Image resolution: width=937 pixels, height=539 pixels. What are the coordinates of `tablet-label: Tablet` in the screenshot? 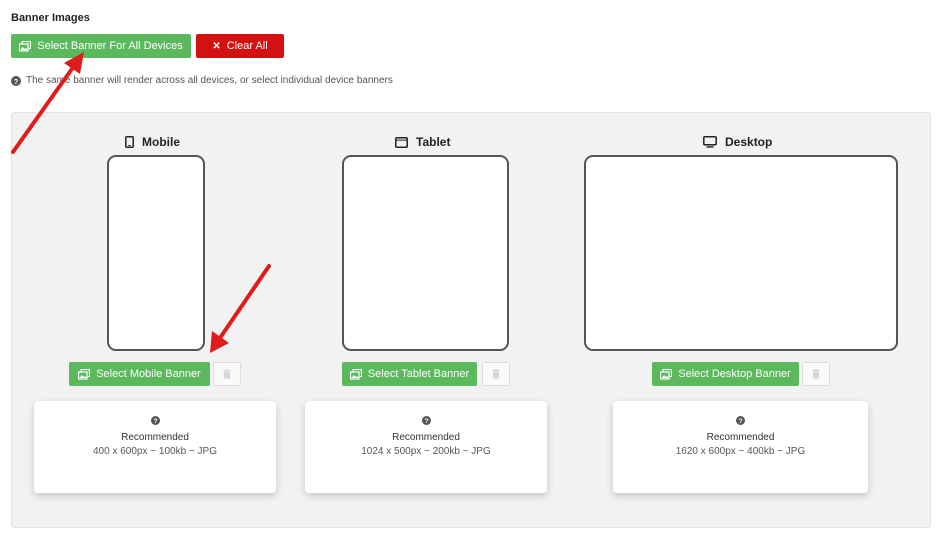 It's located at (422, 142).